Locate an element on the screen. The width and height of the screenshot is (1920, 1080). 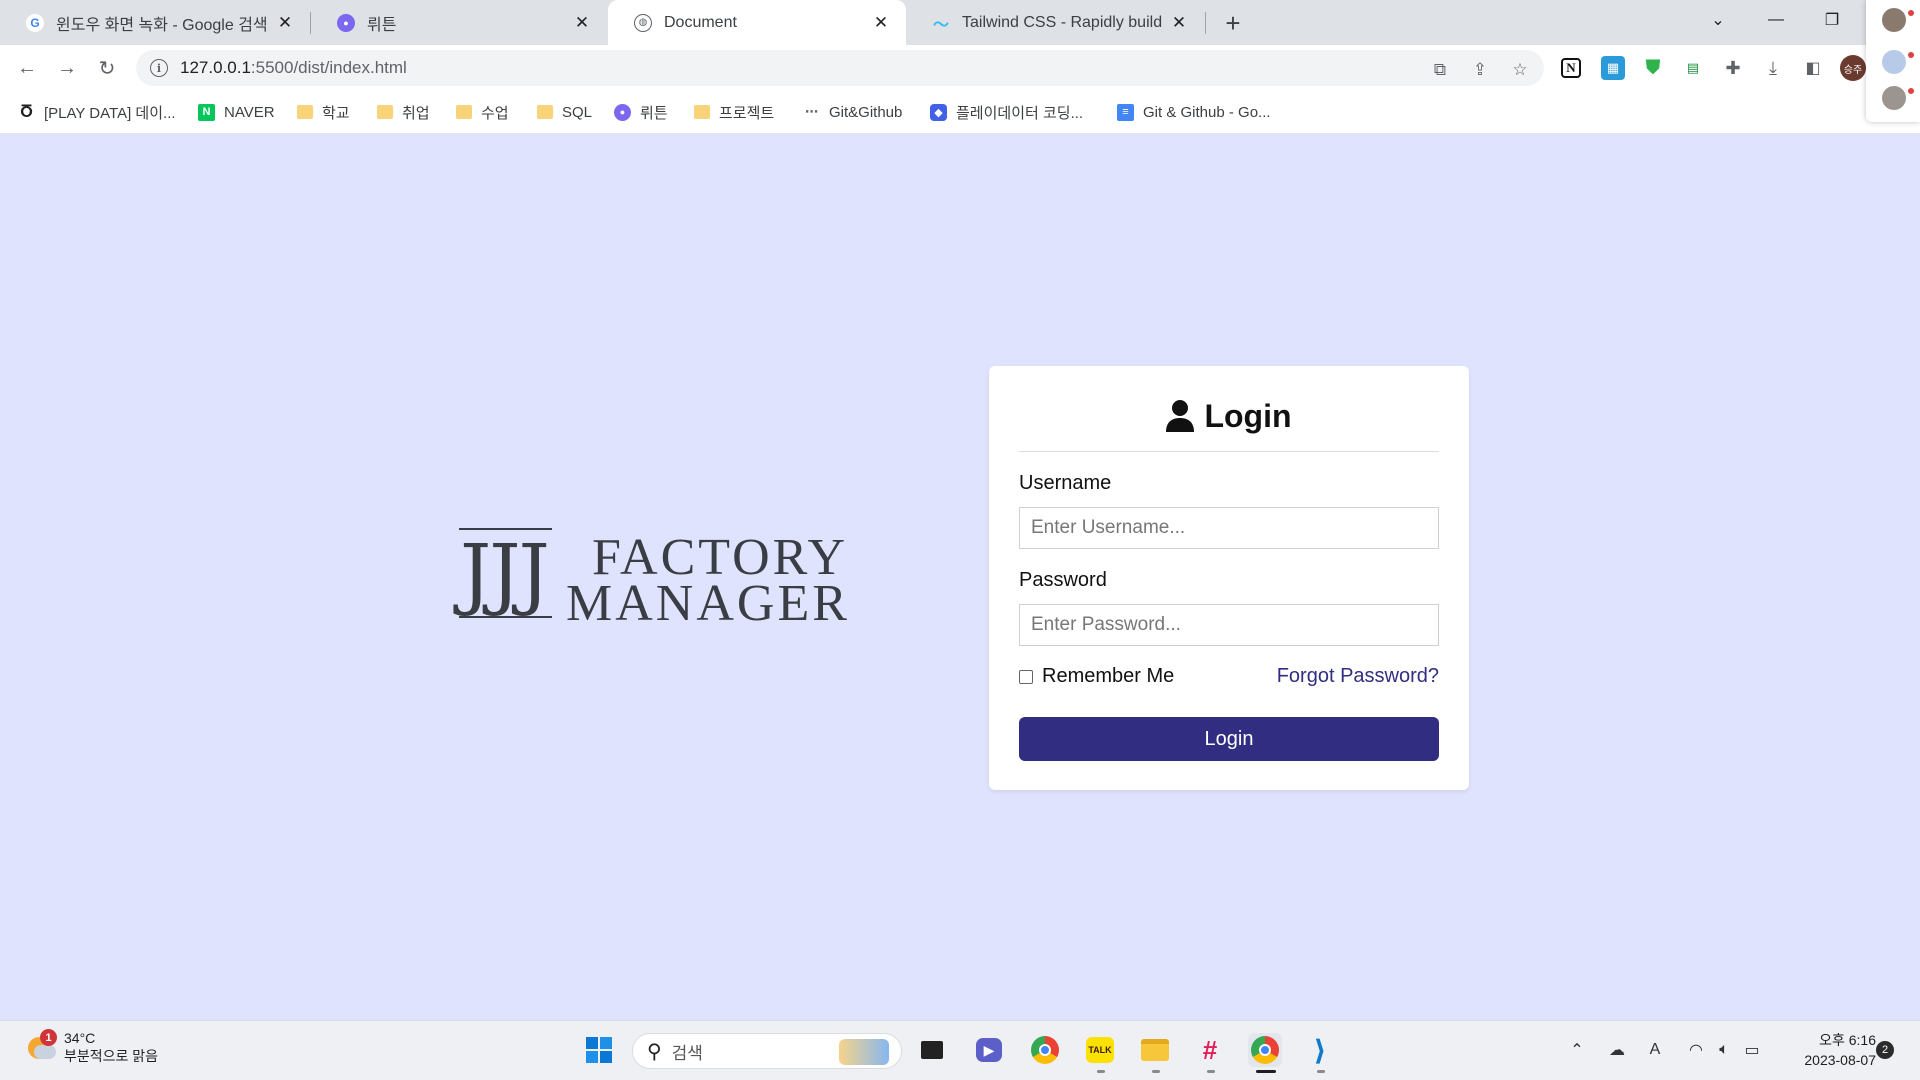
password-input is located at coordinates (1229, 625).